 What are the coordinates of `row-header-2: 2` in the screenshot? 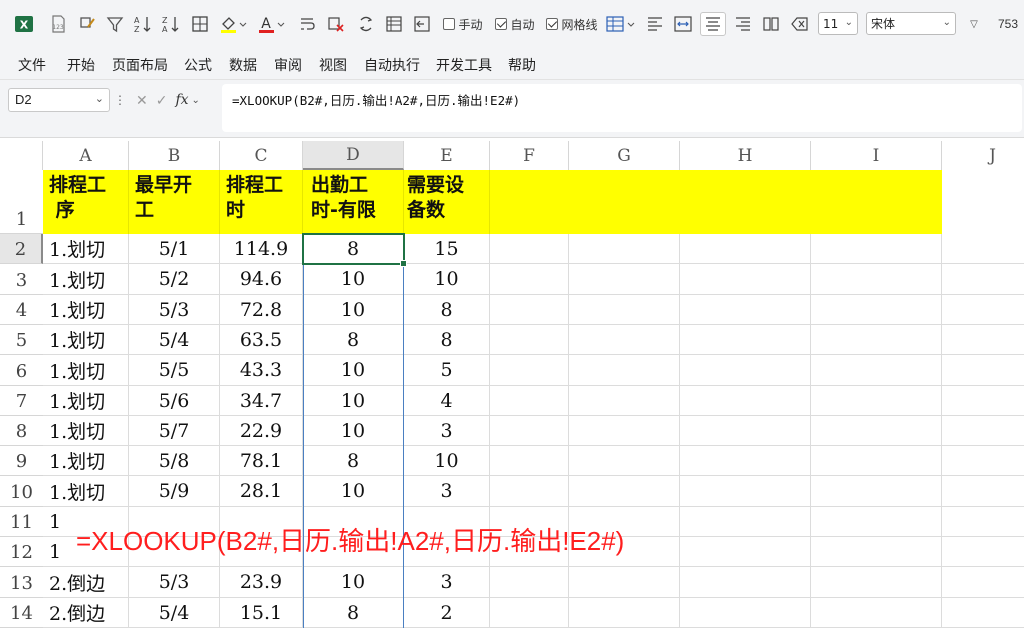 It's located at (21, 249).